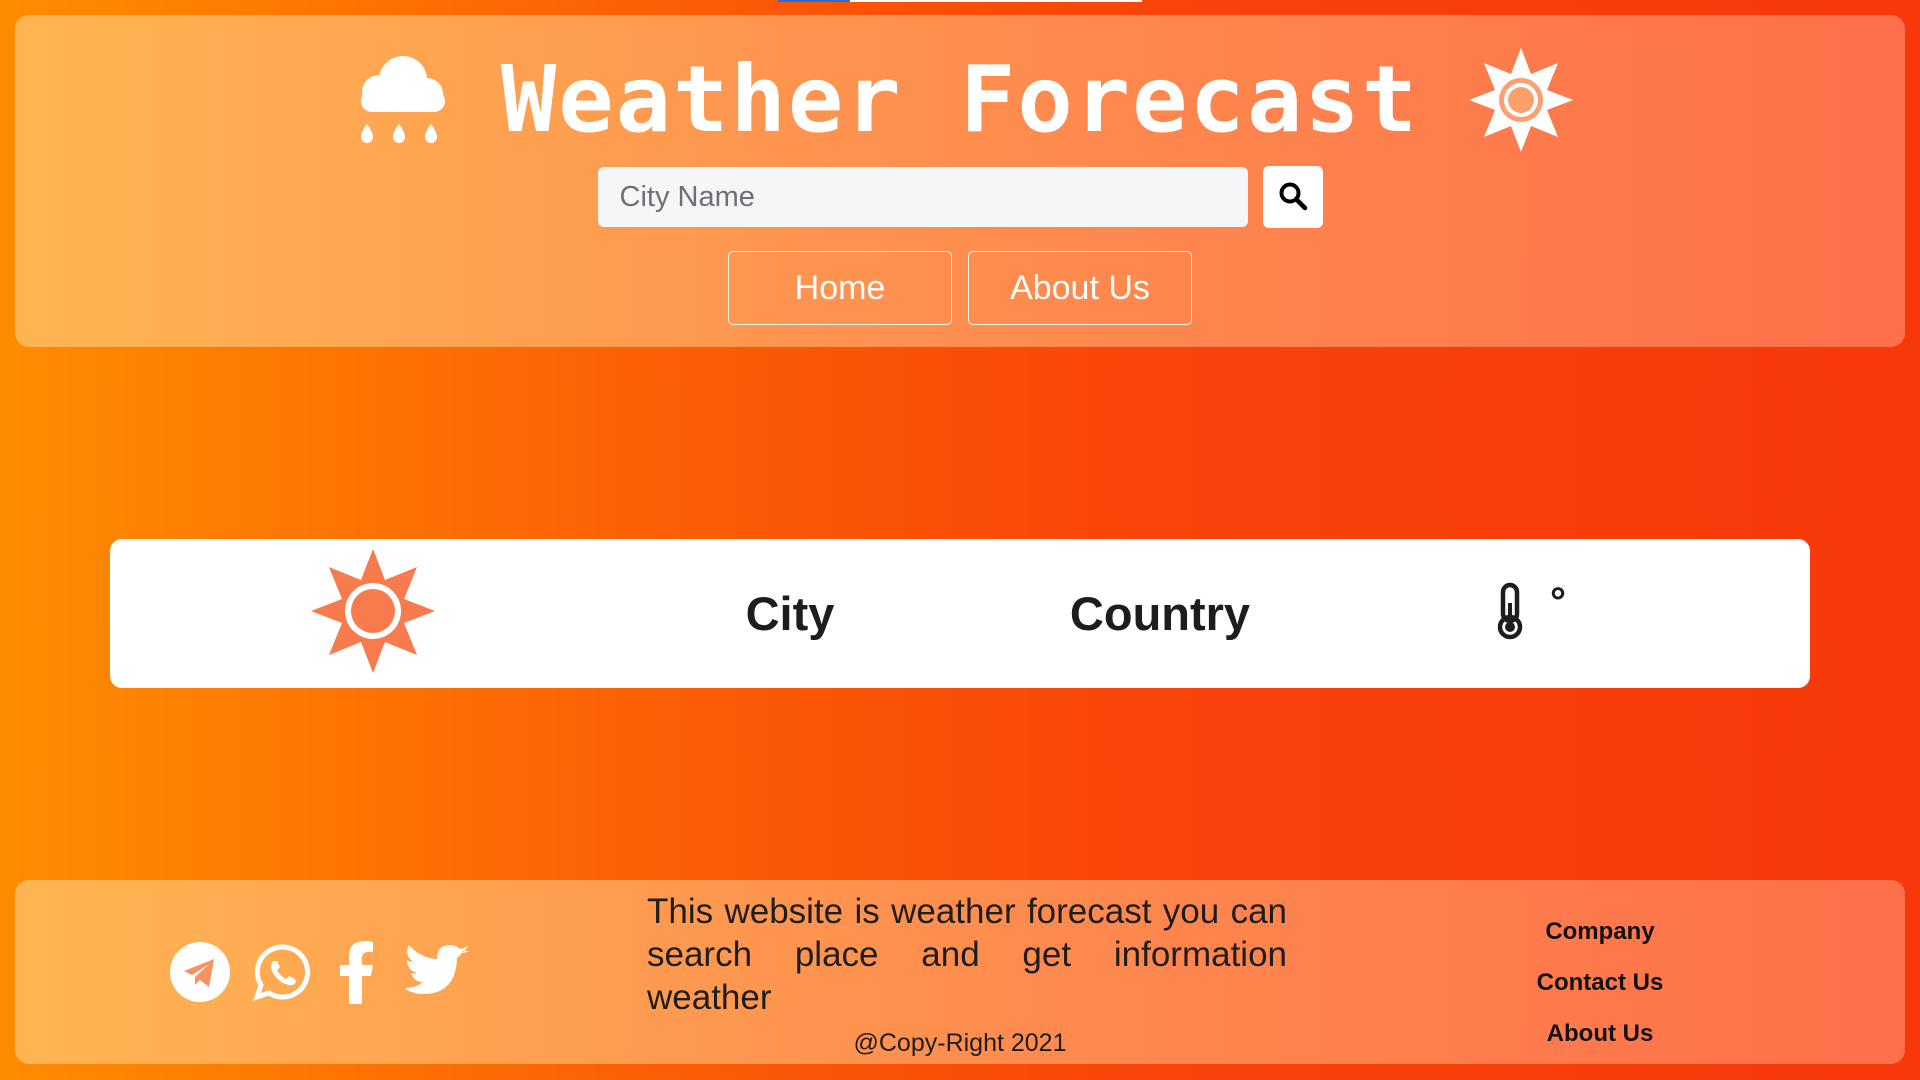 Image resolution: width=1920 pixels, height=1080 pixels. I want to click on page-title: Weather Forecast, so click(960, 99).